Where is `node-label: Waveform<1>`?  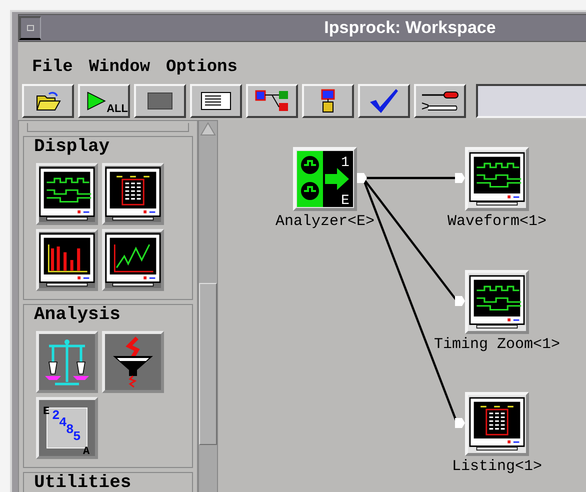 node-label: Waveform<1> is located at coordinates (497, 221).